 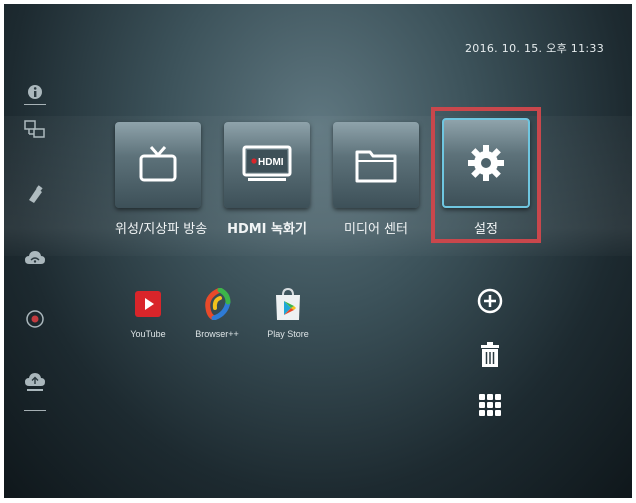 I want to click on add-app-button, so click(x=490, y=301).